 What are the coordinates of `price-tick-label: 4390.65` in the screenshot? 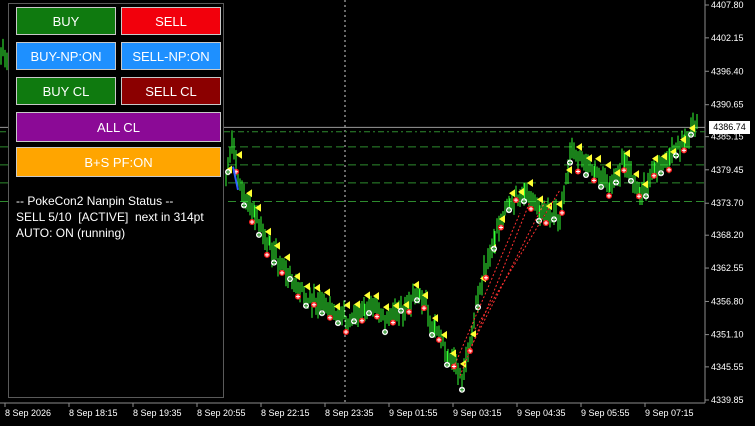 It's located at (727, 105).